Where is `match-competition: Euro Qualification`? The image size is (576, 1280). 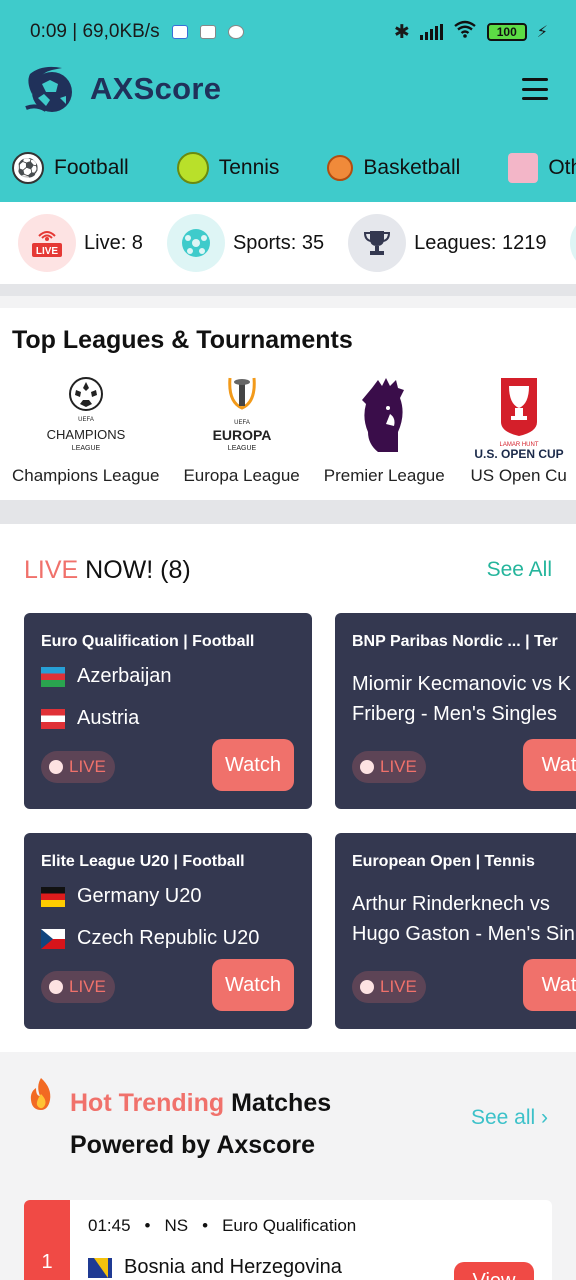
match-competition: Euro Qualification is located at coordinates (289, 1225).